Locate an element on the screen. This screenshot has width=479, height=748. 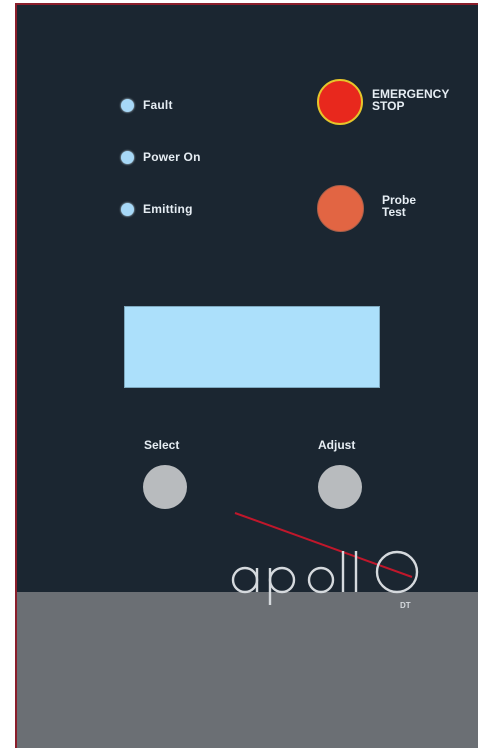
apollo-logo: DT is located at coordinates (325, 561).